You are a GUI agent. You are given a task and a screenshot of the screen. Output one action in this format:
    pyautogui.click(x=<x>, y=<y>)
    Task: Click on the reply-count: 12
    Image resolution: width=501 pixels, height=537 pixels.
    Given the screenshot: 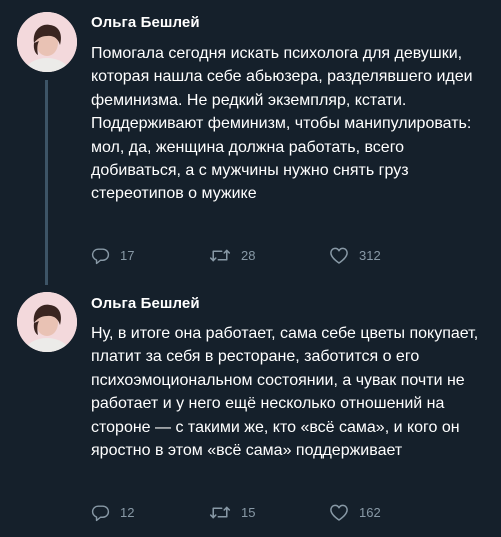 What is the action you would take?
    pyautogui.click(x=127, y=512)
    